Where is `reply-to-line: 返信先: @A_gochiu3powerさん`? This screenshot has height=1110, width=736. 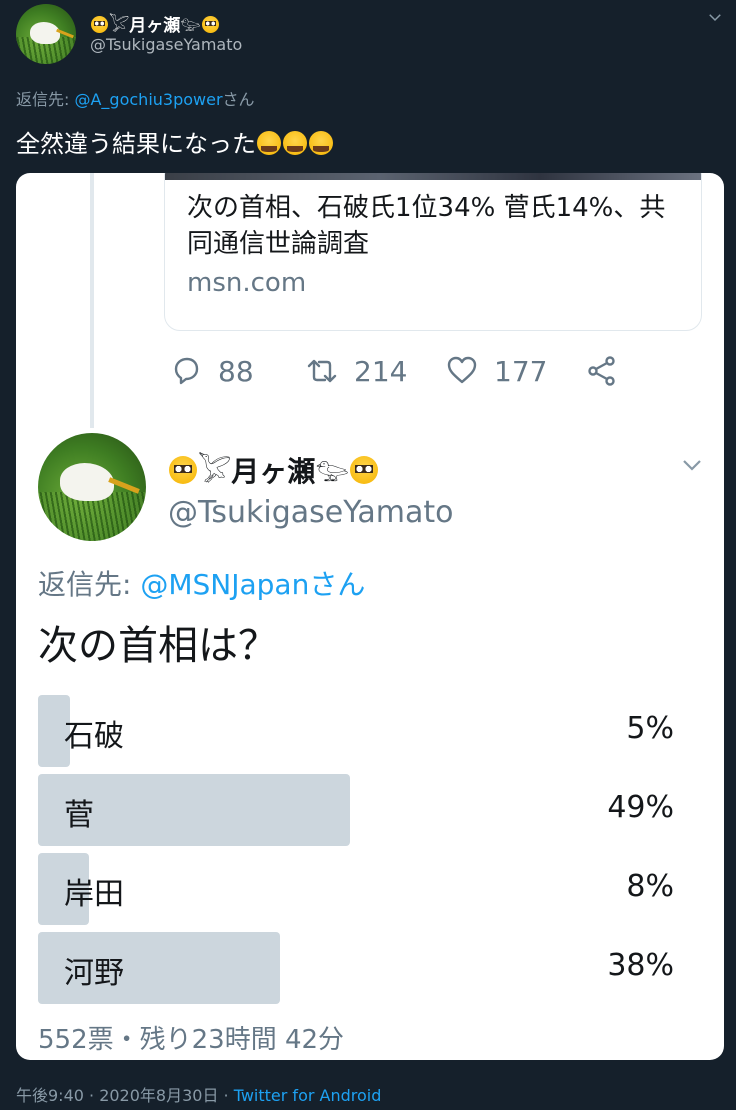 reply-to-line: 返信先: @A_gochiu3powerさん is located at coordinates (135, 98).